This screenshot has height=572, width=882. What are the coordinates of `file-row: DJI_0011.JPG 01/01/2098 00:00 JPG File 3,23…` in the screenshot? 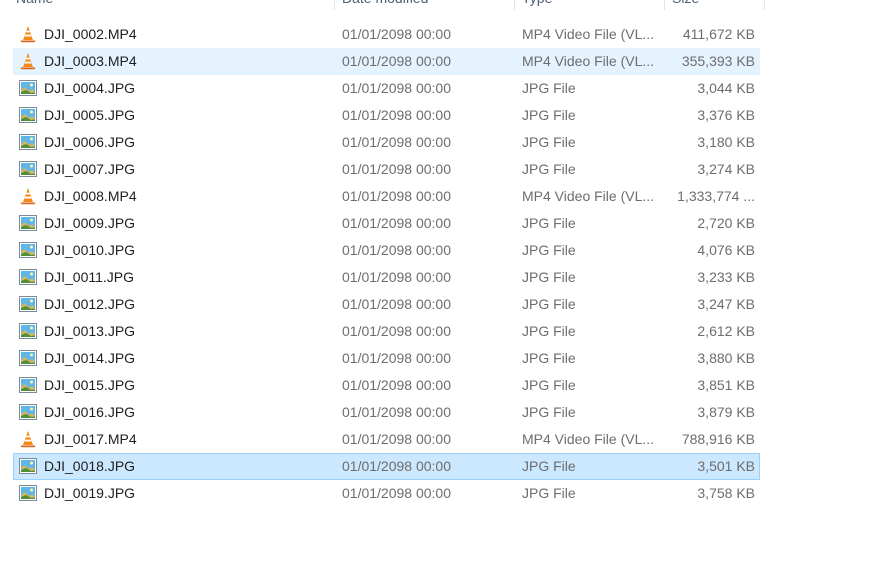 It's located at (441, 277).